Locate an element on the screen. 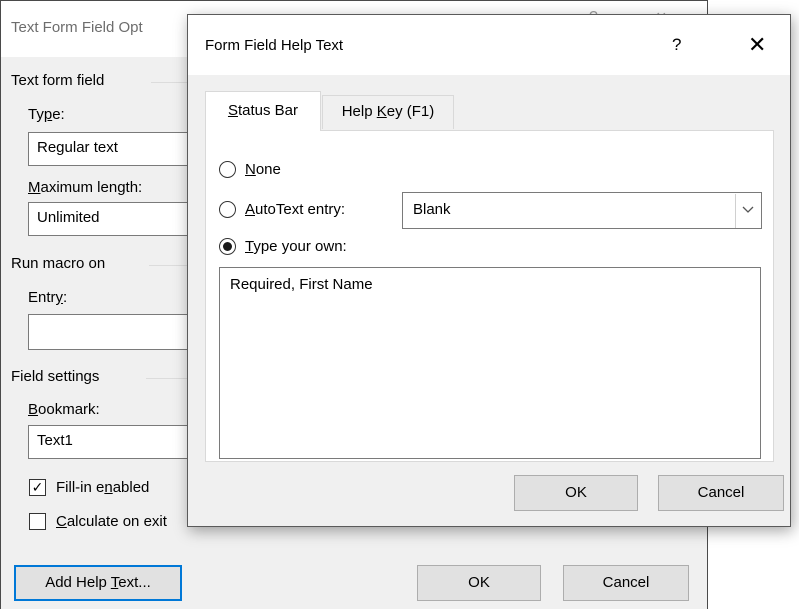  chevron-down-icon is located at coordinates (747, 211).